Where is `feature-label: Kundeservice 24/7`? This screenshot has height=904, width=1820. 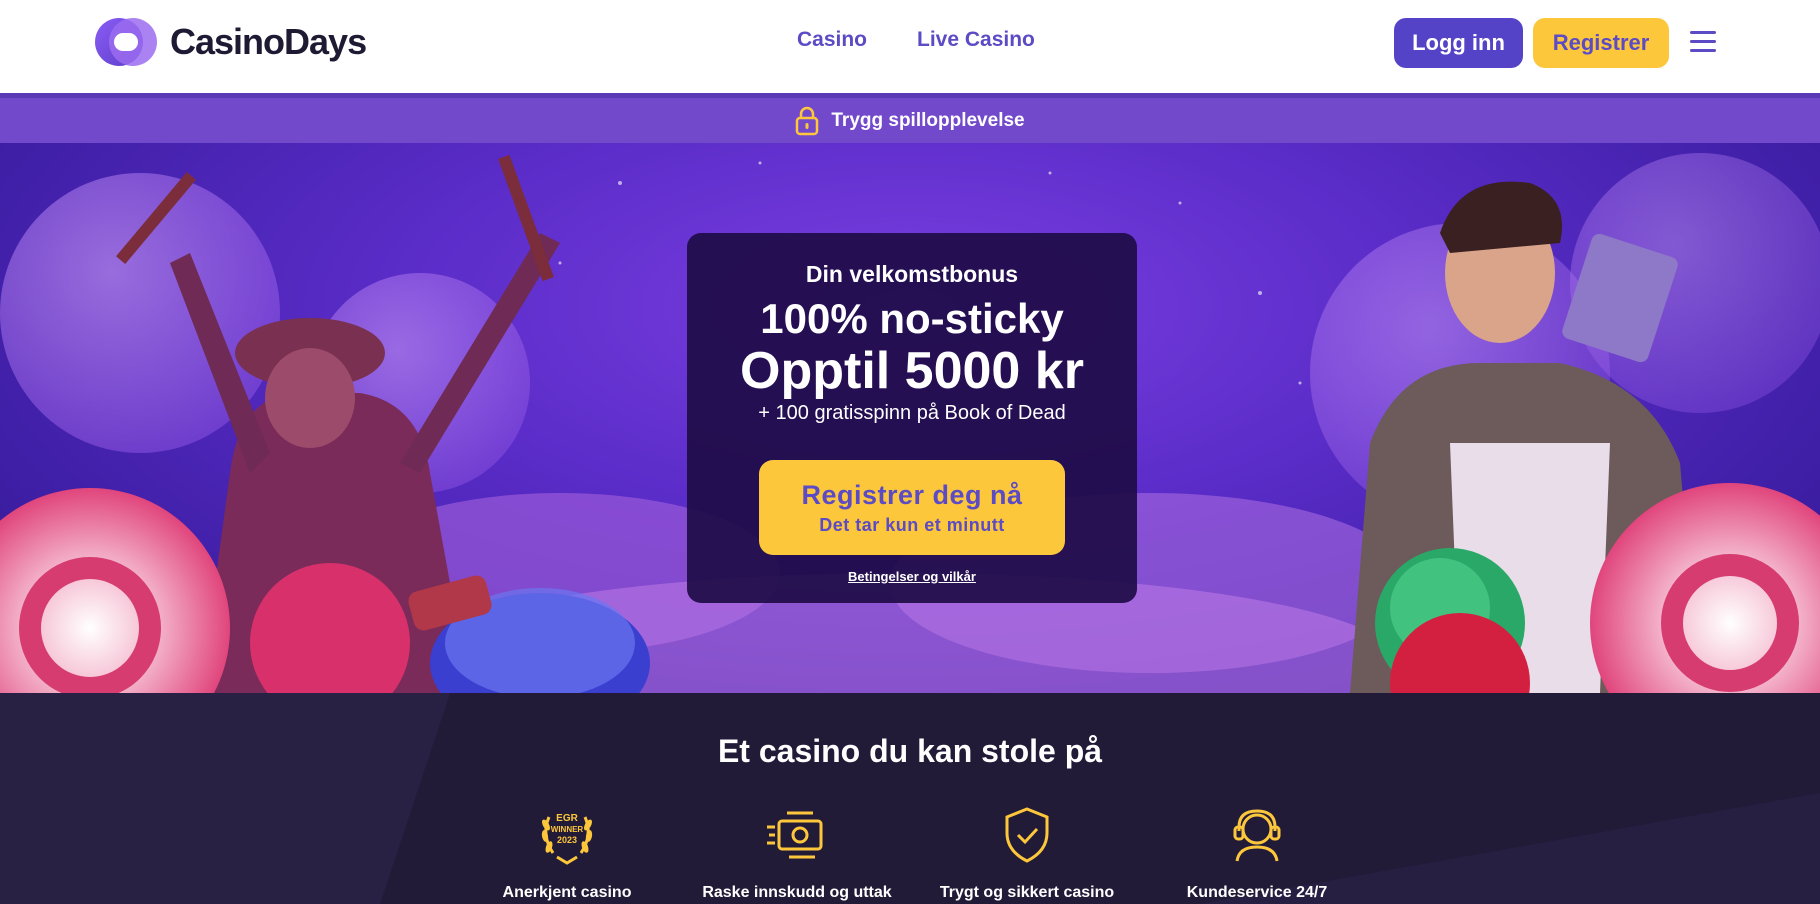 feature-label: Kundeservice 24/7 is located at coordinates (1257, 892).